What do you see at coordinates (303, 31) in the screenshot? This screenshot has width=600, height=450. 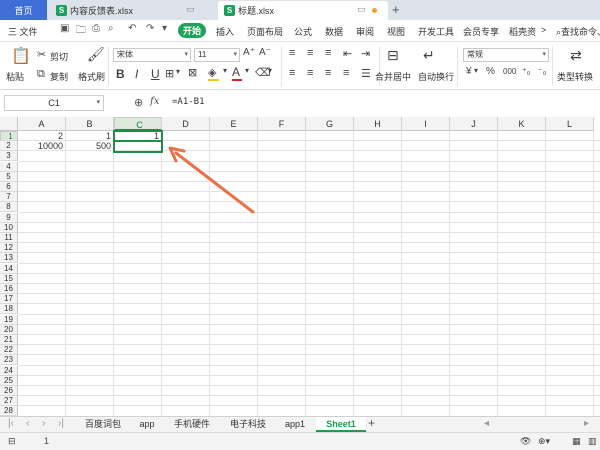 I see `menu-formula: 公式` at bounding box center [303, 31].